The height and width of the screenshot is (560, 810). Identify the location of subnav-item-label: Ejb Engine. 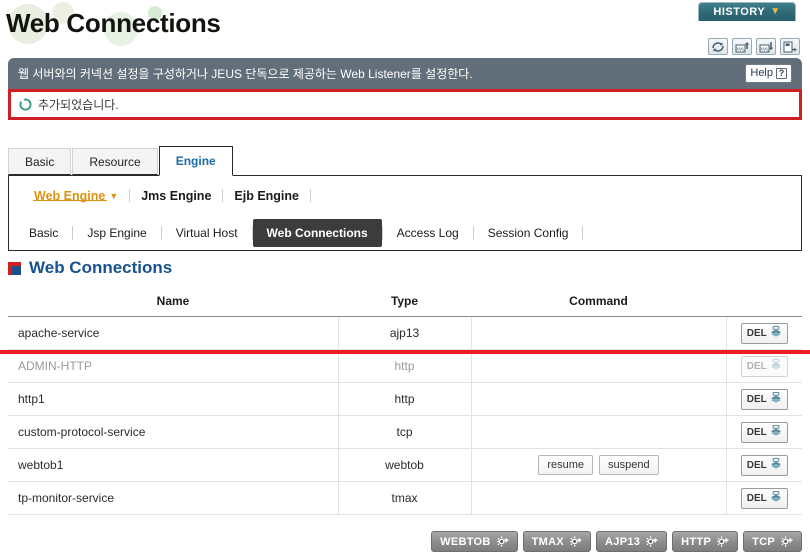
(266, 195).